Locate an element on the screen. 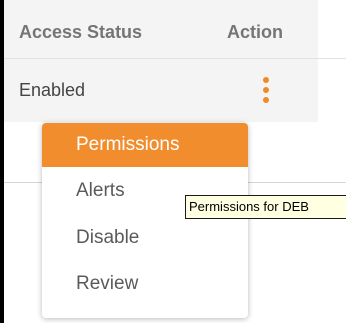  access-status-cell: Enabled is located at coordinates (52, 90).